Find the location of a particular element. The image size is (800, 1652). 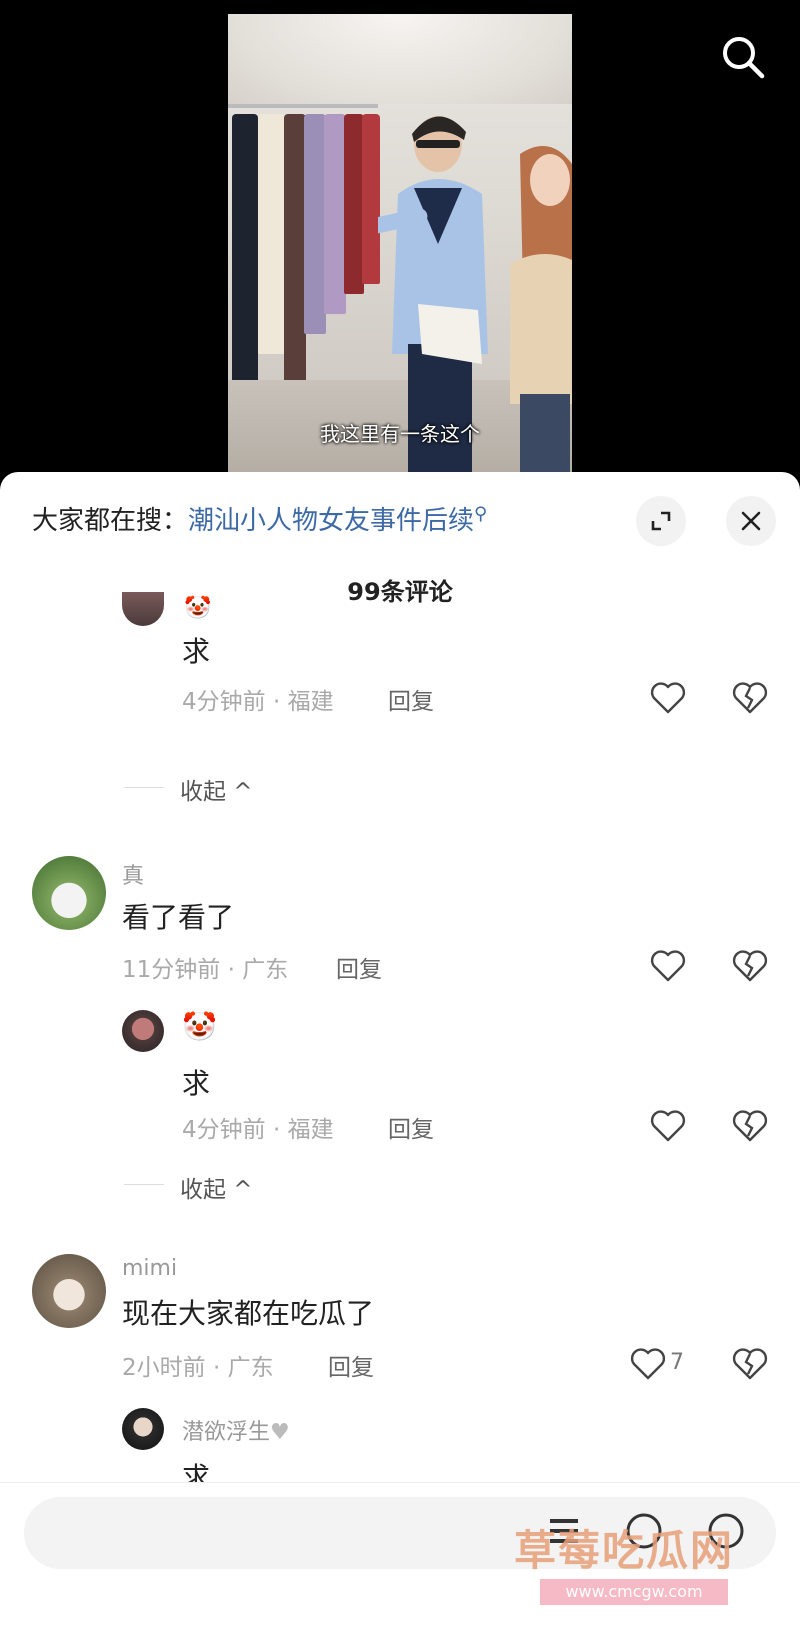

expand-icon is located at coordinates (661, 521).